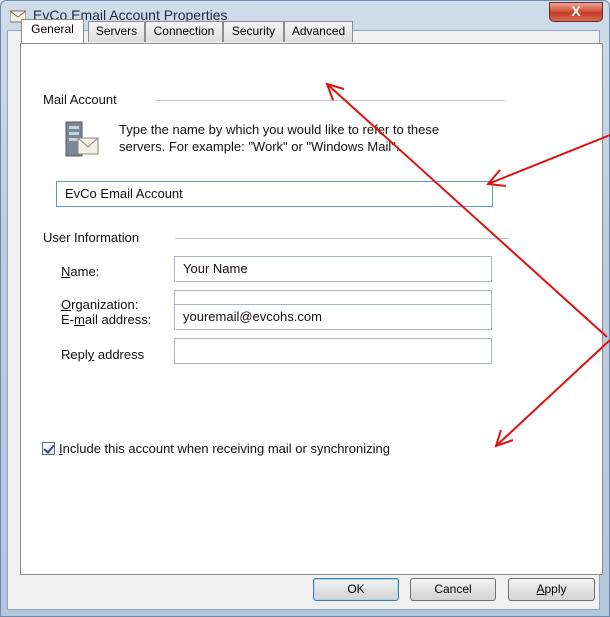 The image size is (610, 617). What do you see at coordinates (551, 589) in the screenshot?
I see `apply-button: Apply` at bounding box center [551, 589].